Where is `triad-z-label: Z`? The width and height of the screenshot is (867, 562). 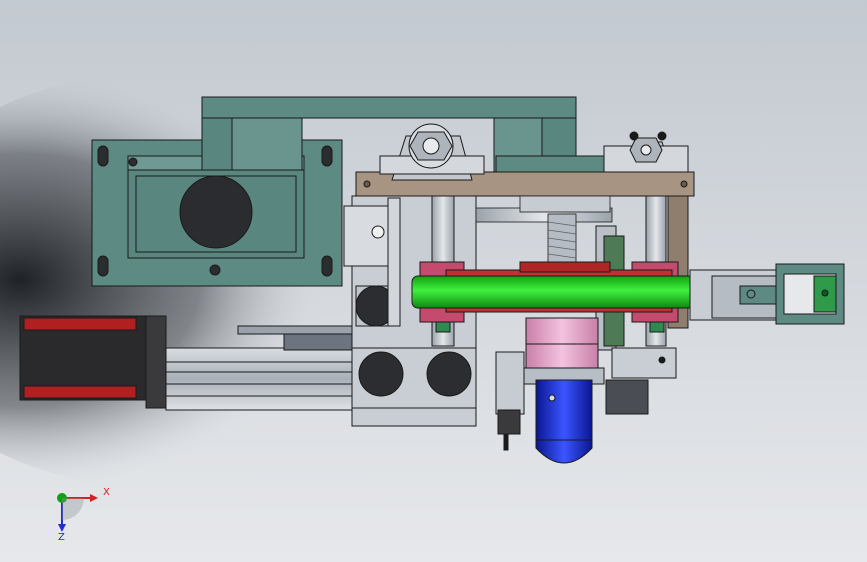 triad-z-label: Z is located at coordinates (61, 537).